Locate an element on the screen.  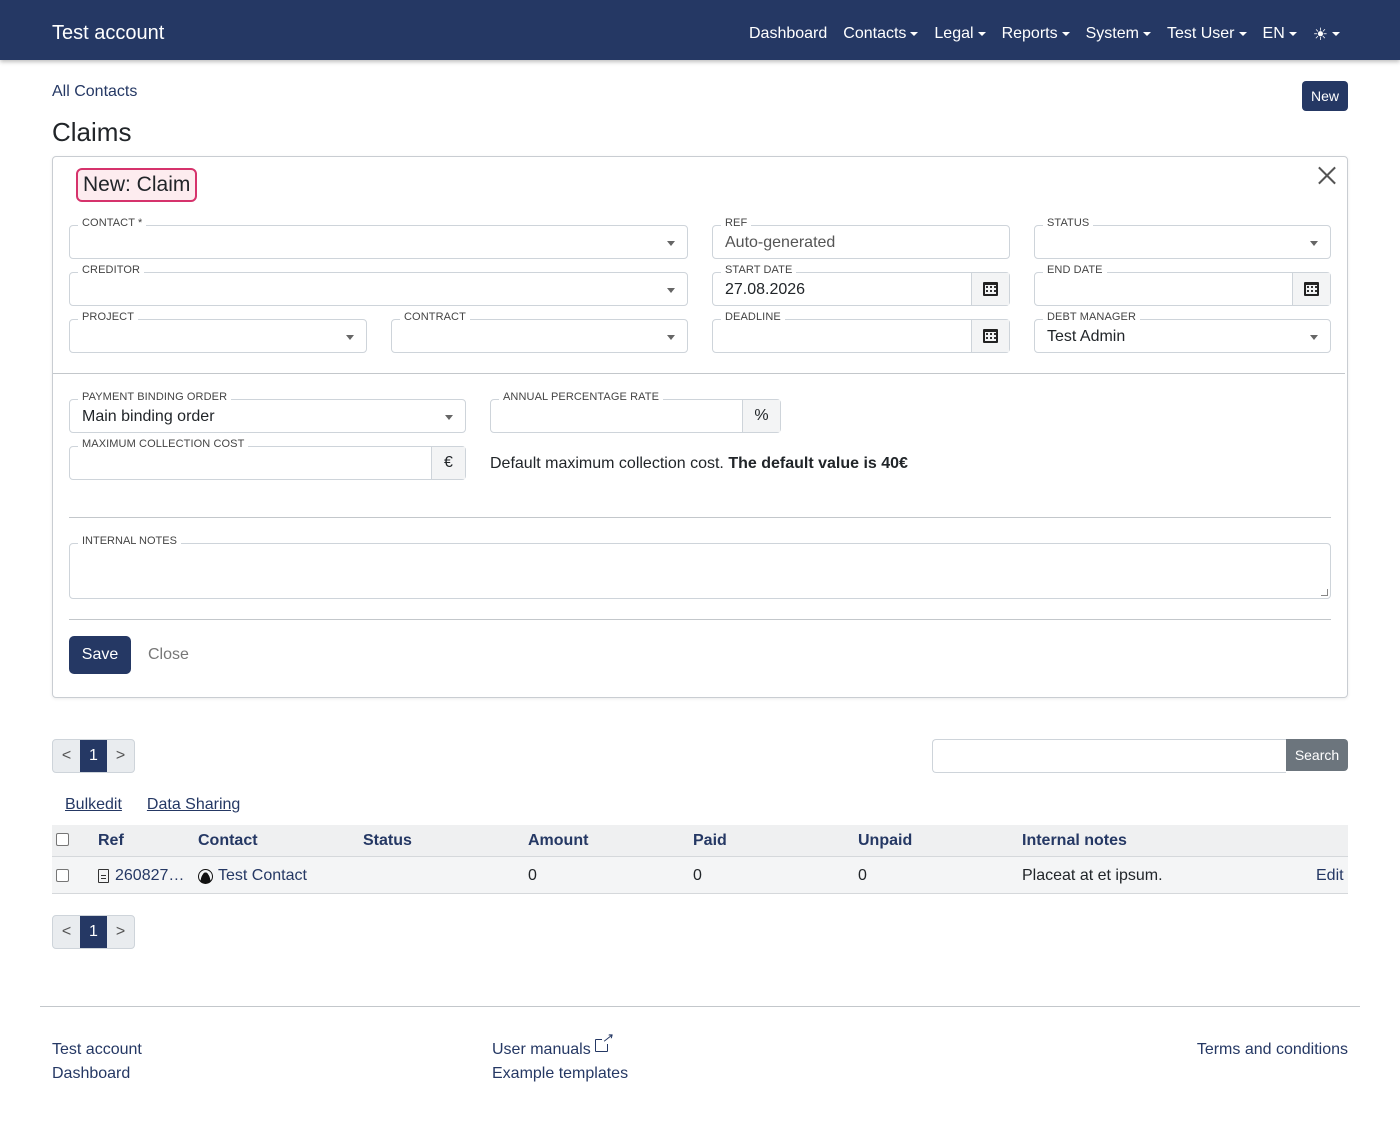
paid-cell: 0 is located at coordinates (697, 875).